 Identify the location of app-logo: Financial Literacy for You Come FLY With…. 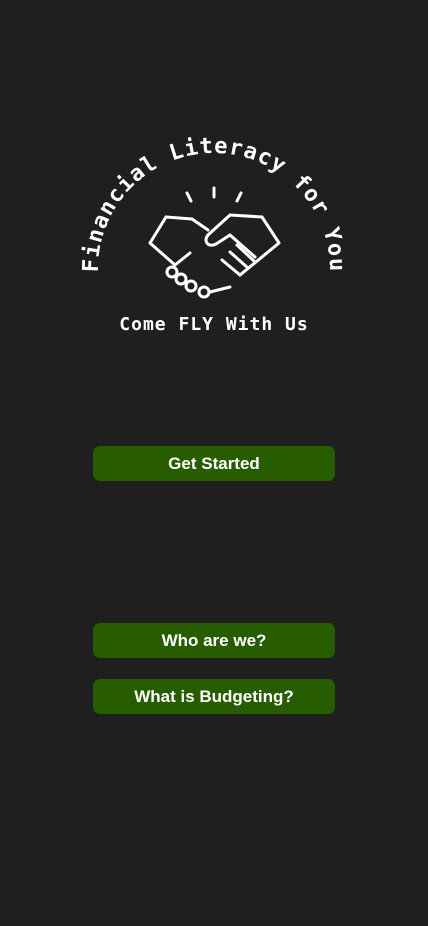
(214, 240).